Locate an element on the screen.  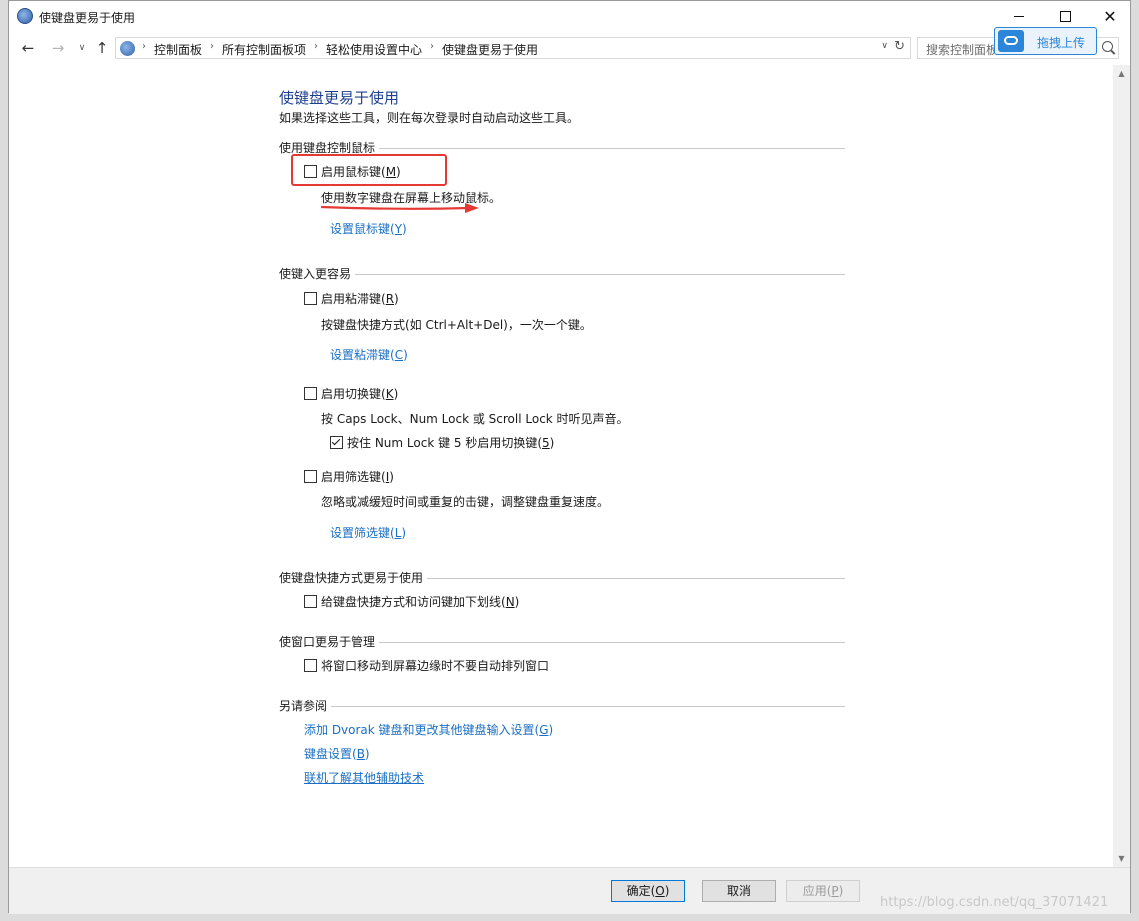
toggle-keys-hold-checkbox: 按住 Num Lock 键 5 秒启用切换键(5) is located at coordinates (442, 442).